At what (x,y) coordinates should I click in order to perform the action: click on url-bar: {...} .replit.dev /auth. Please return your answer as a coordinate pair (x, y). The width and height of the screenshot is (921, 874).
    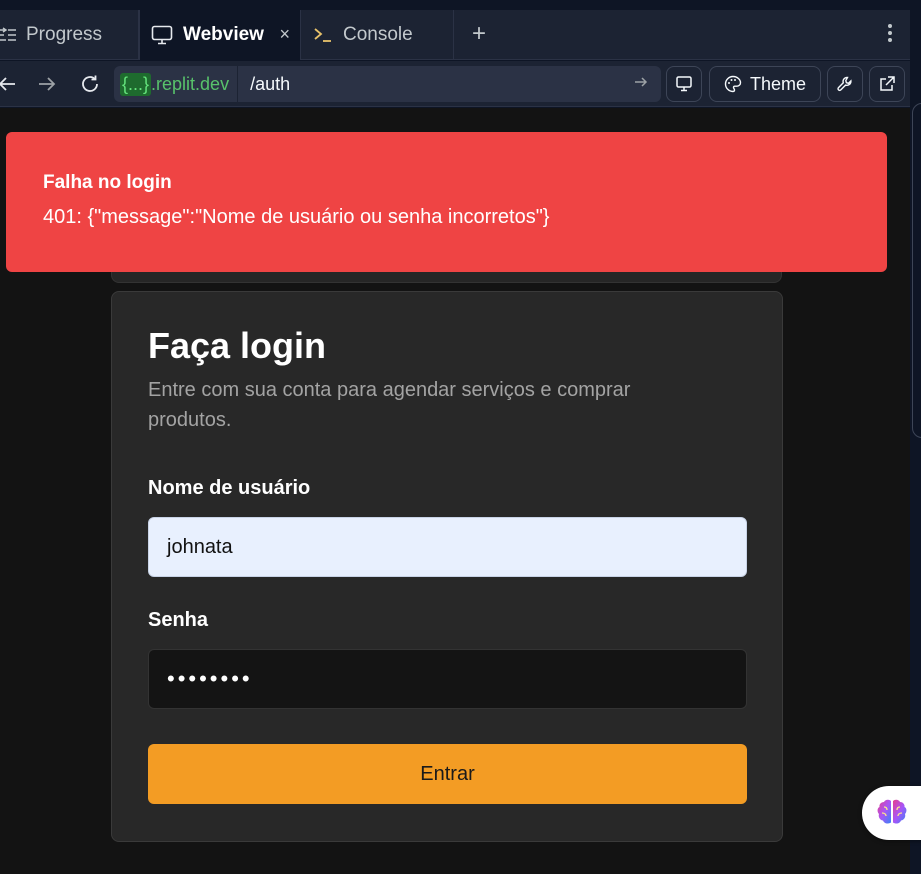
    Looking at the image, I should click on (387, 84).